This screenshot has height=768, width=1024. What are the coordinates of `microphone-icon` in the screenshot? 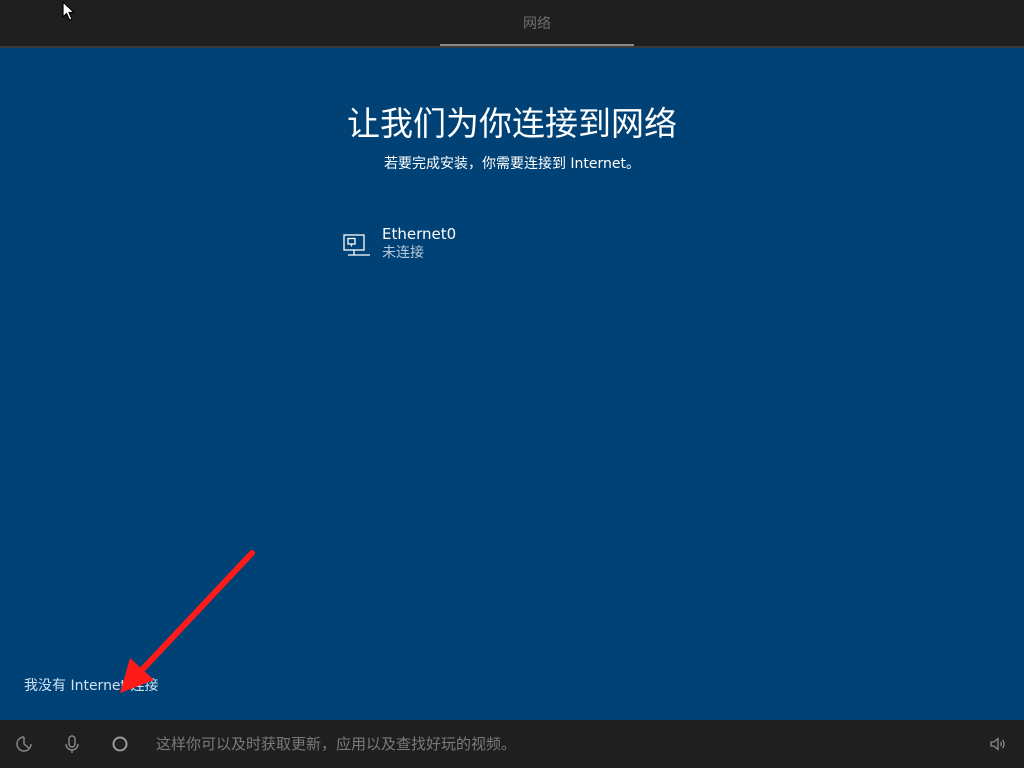 It's located at (72, 744).